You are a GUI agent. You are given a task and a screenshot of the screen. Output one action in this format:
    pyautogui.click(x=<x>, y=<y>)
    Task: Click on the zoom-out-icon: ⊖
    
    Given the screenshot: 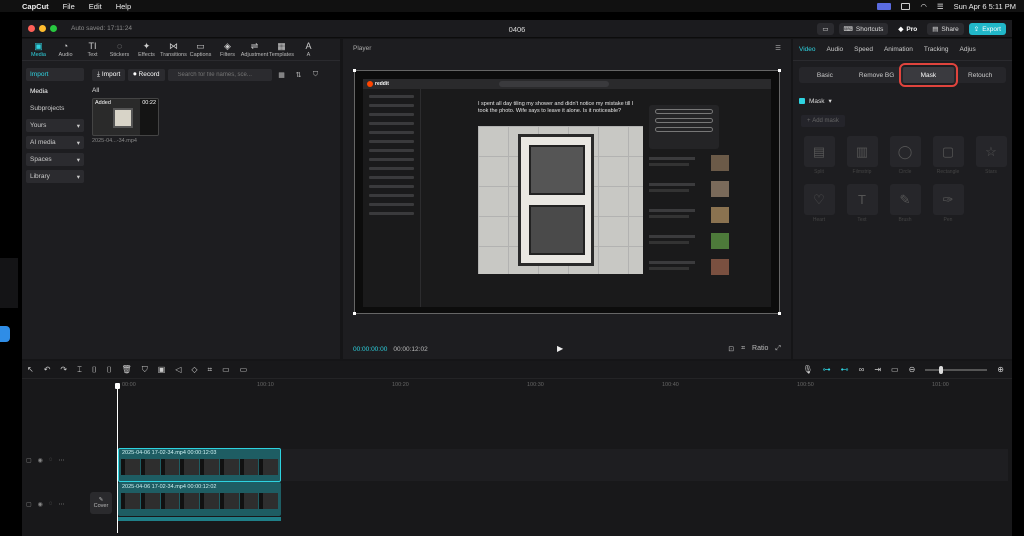 What is the action you would take?
    pyautogui.click(x=912, y=369)
    